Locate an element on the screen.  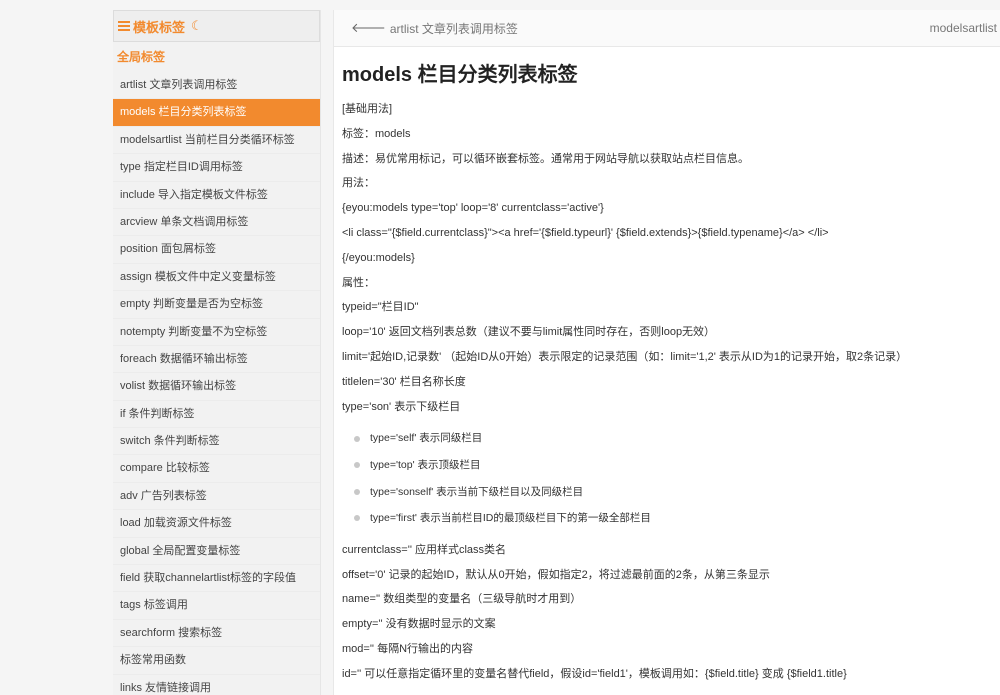
list-item-text: type='top' 表示顶级栏目 is located at coordinates (425, 464).